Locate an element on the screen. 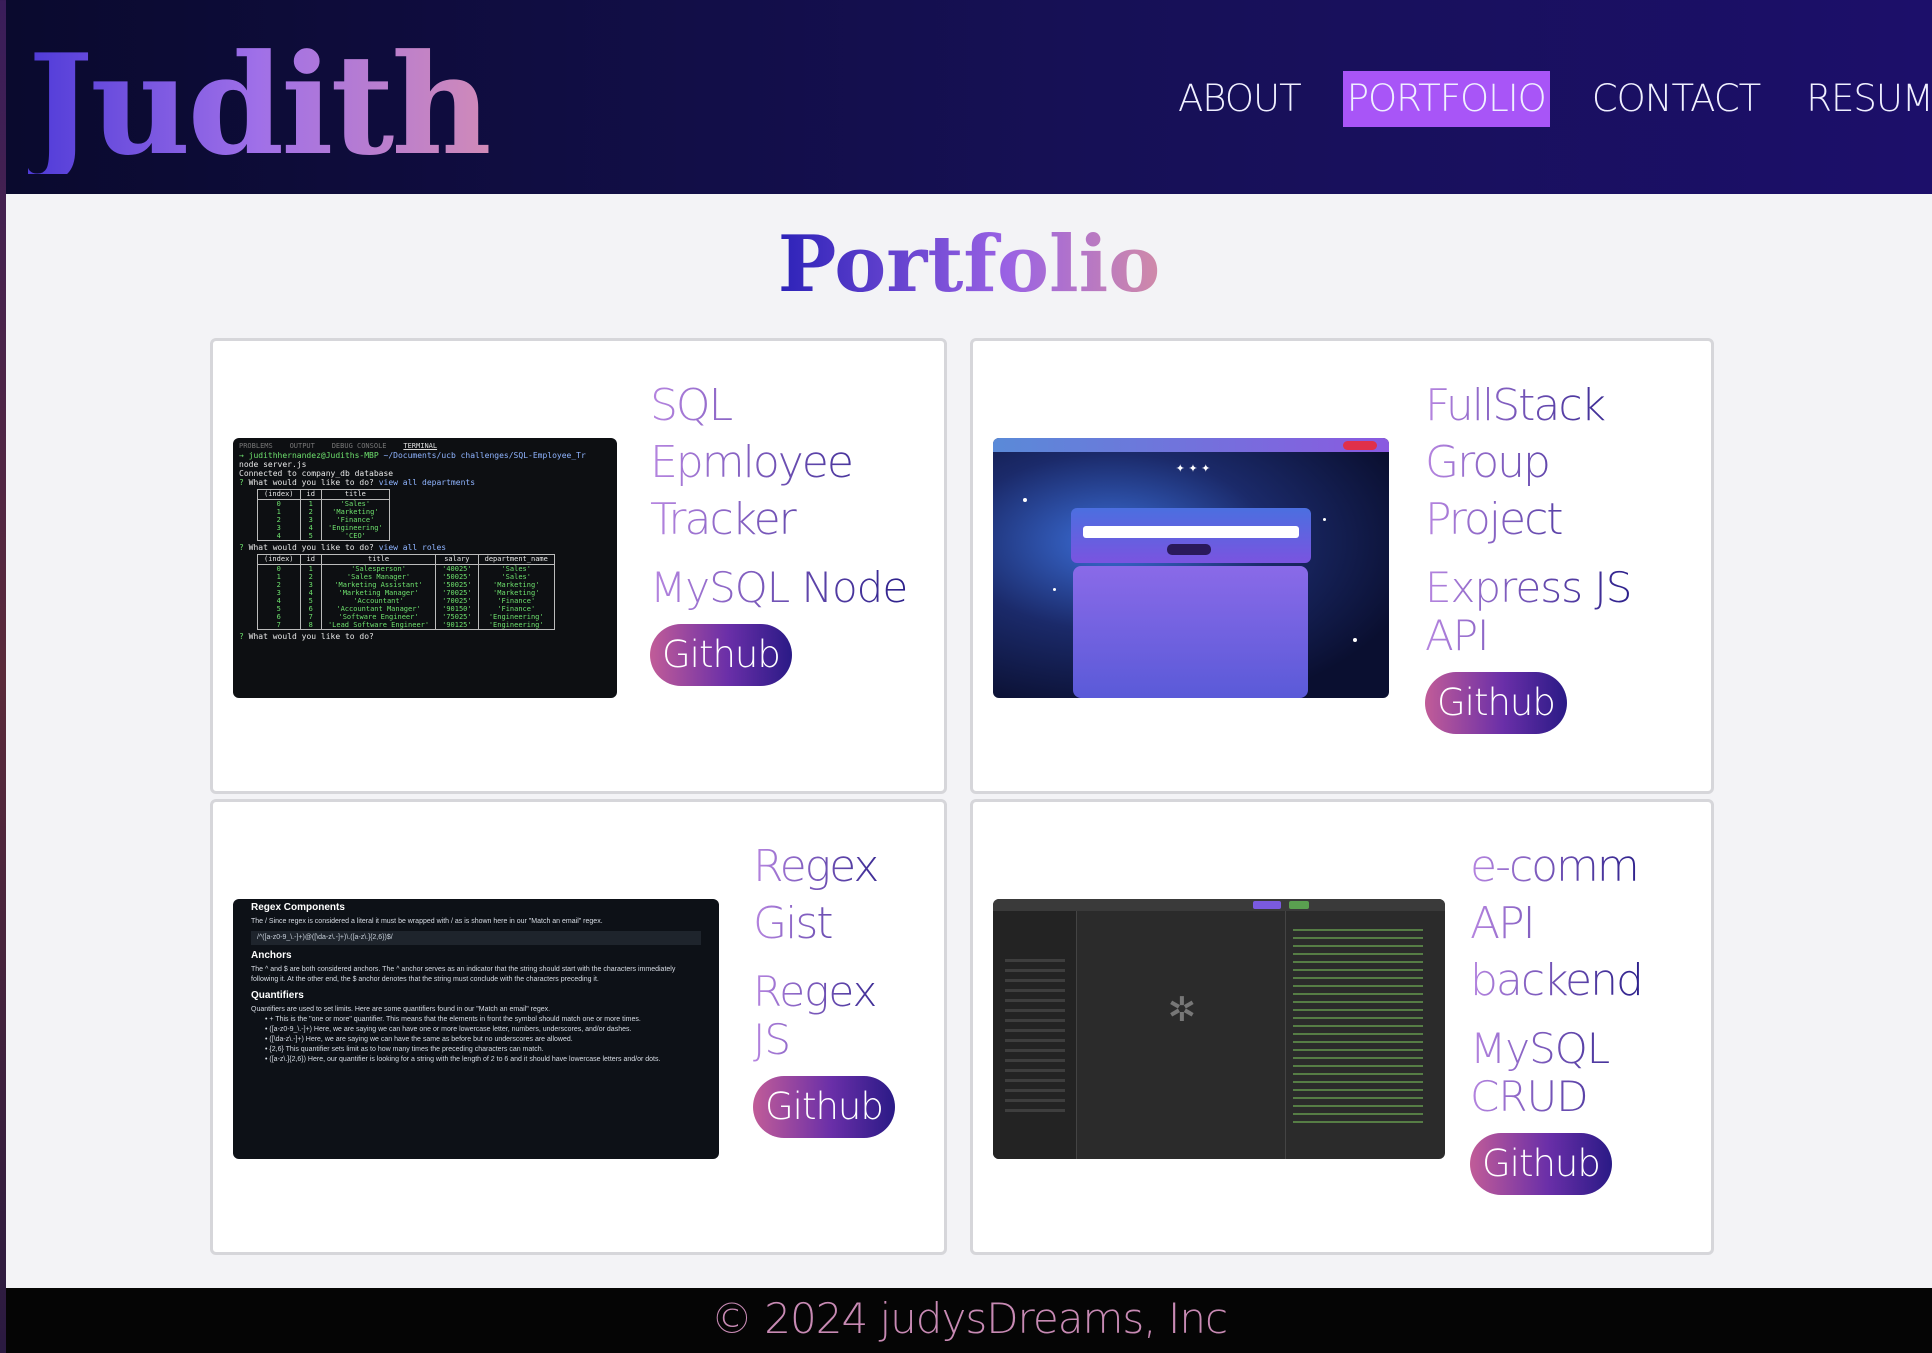 Image resolution: width=1932 pixels, height=1353 pixels. project-tech: MySQL CRUD is located at coordinates (1556, 1073).